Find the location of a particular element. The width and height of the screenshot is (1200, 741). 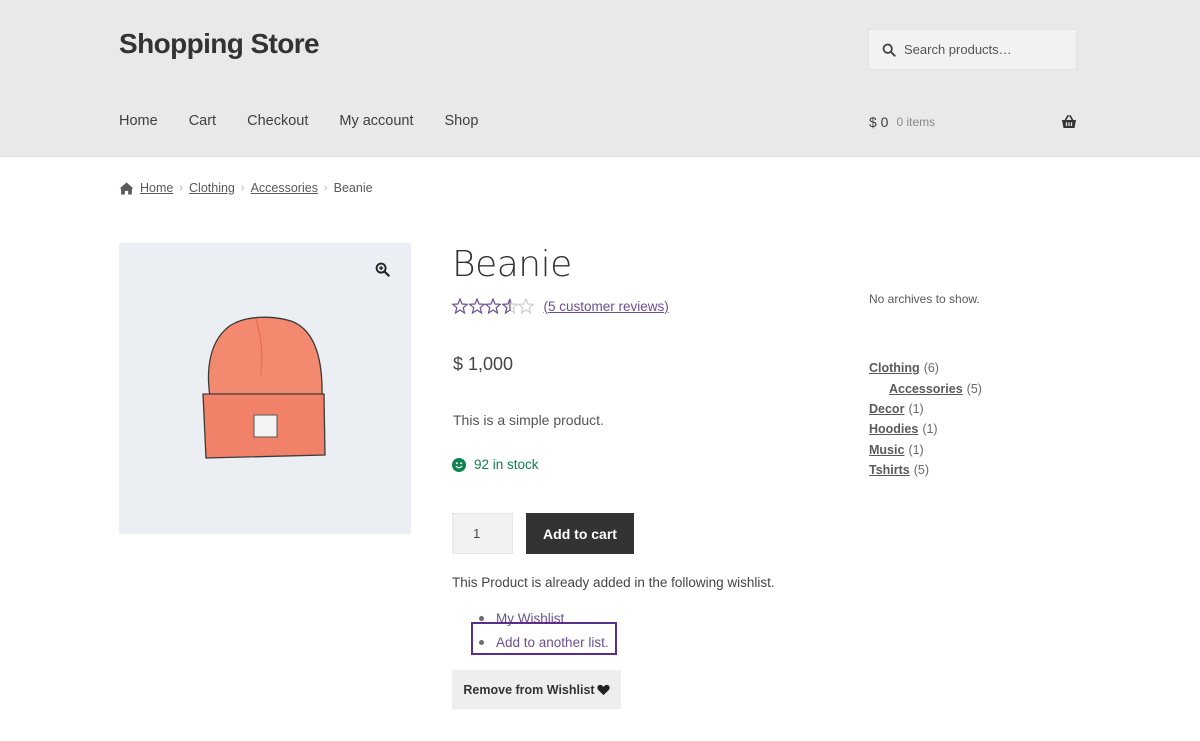

smile-icon is located at coordinates (459, 464).